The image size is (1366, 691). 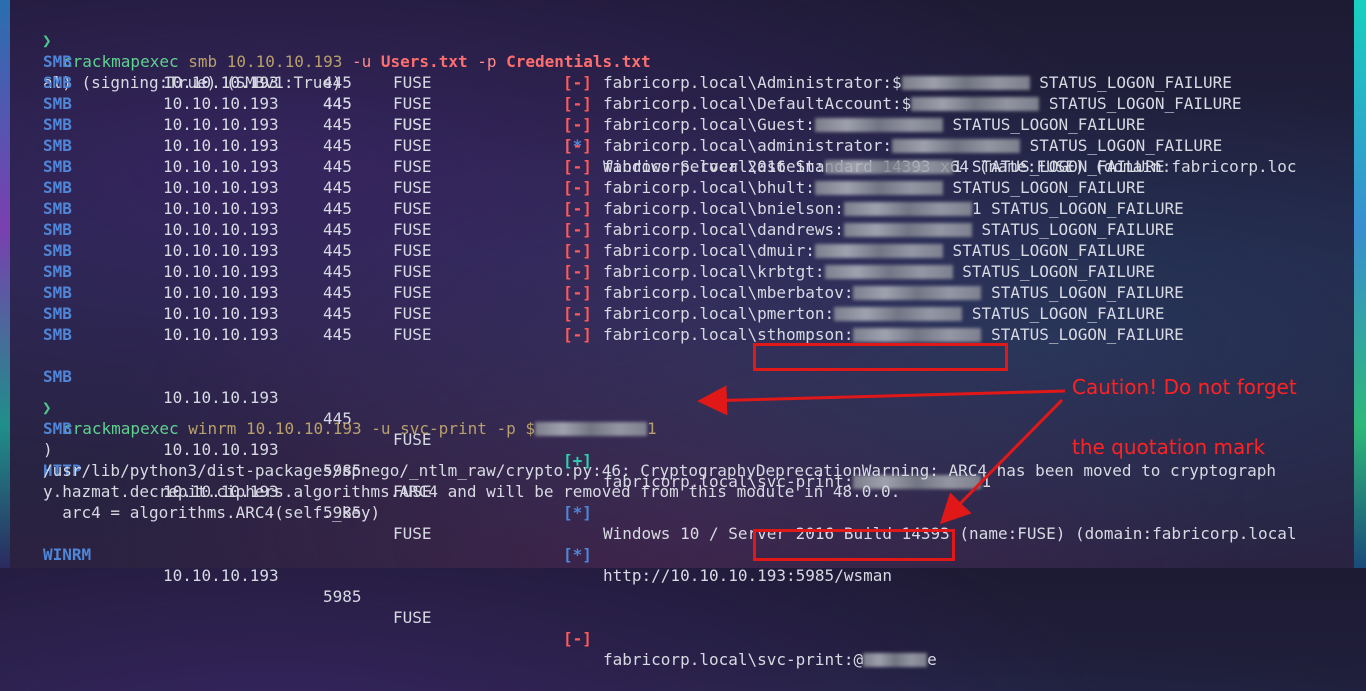 I want to click on annotation-line-1: Caution! Do not forget, so click(x=1184, y=387).